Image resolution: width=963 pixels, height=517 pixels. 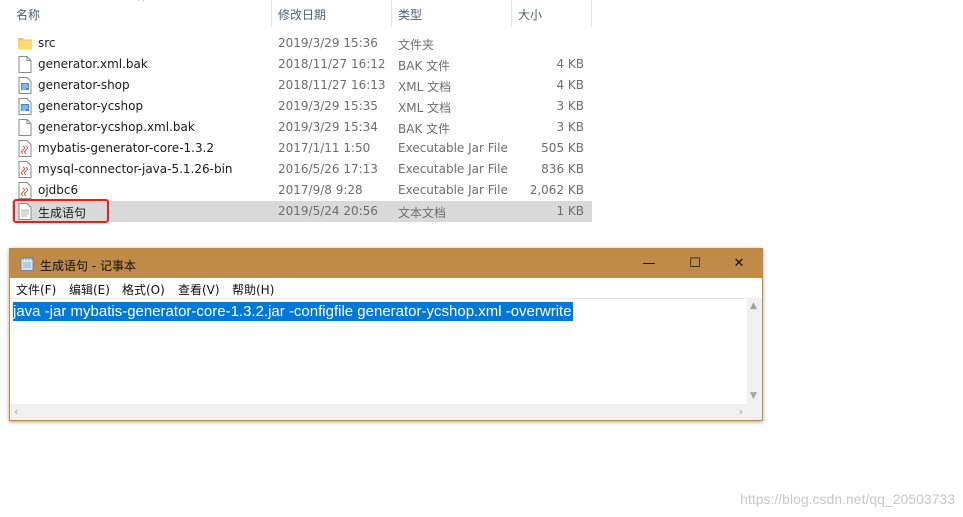 I want to click on column-size: 大小, so click(x=551, y=13).